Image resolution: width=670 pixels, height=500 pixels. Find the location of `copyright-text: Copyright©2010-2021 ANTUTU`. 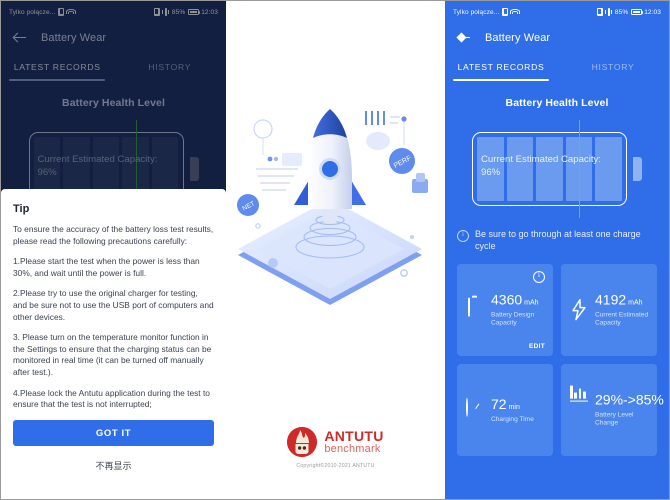

copyright-text: Copyright©2010-2021 ANTUTU is located at coordinates (335, 466).